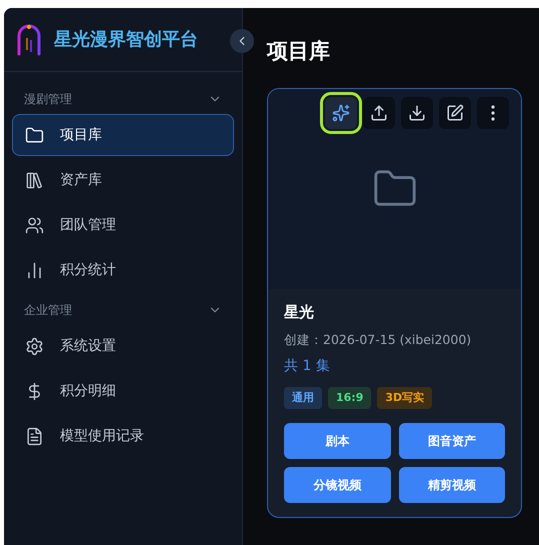 The width and height of the screenshot is (539, 545). I want to click on sparkle-icon, so click(341, 113).